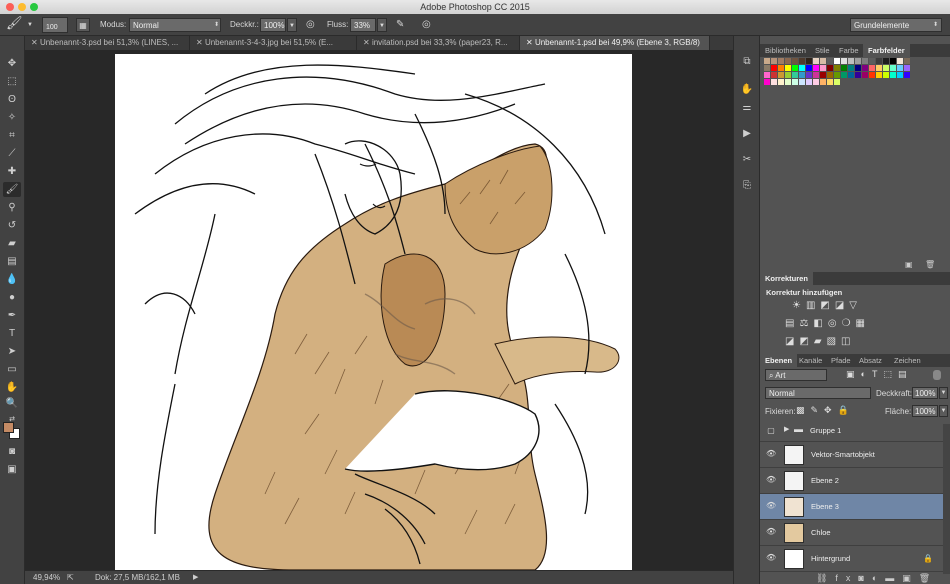 The image size is (950, 584). I want to click on brush-panel-toggle-icon: ▦, so click(83, 25).